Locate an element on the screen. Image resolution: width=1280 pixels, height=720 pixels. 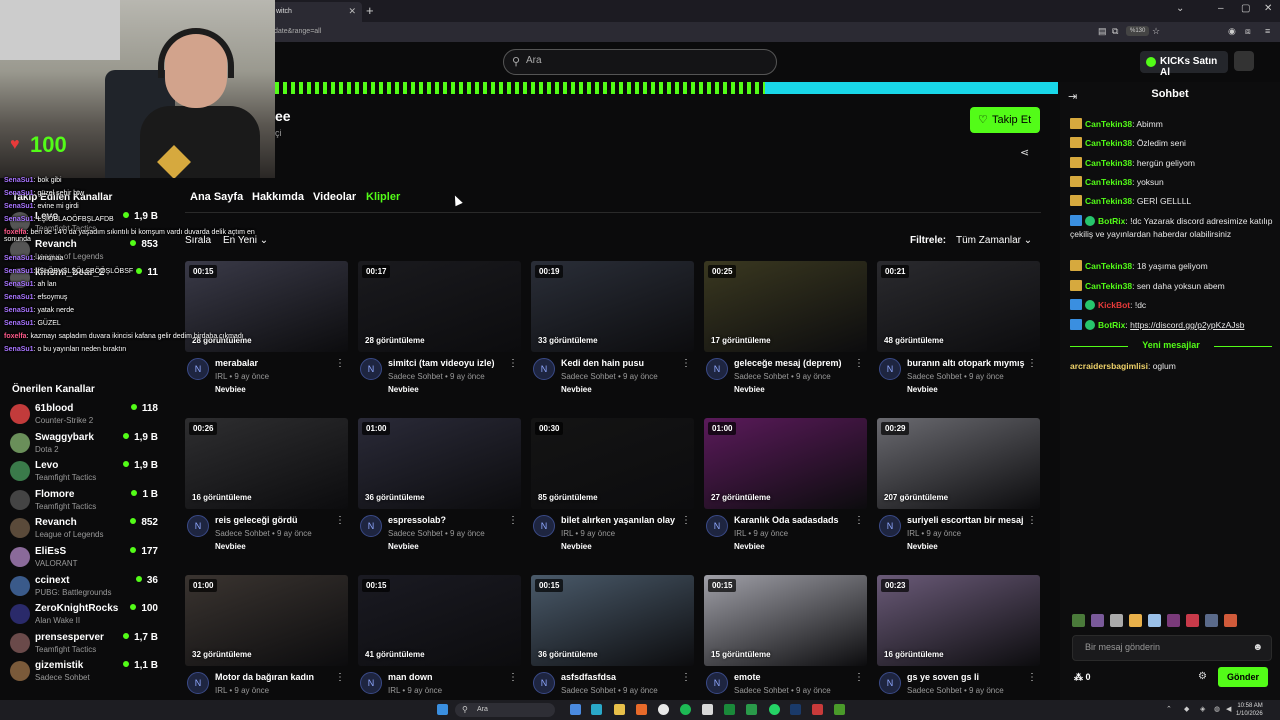
kick-icon is located at coordinates (839, 709).